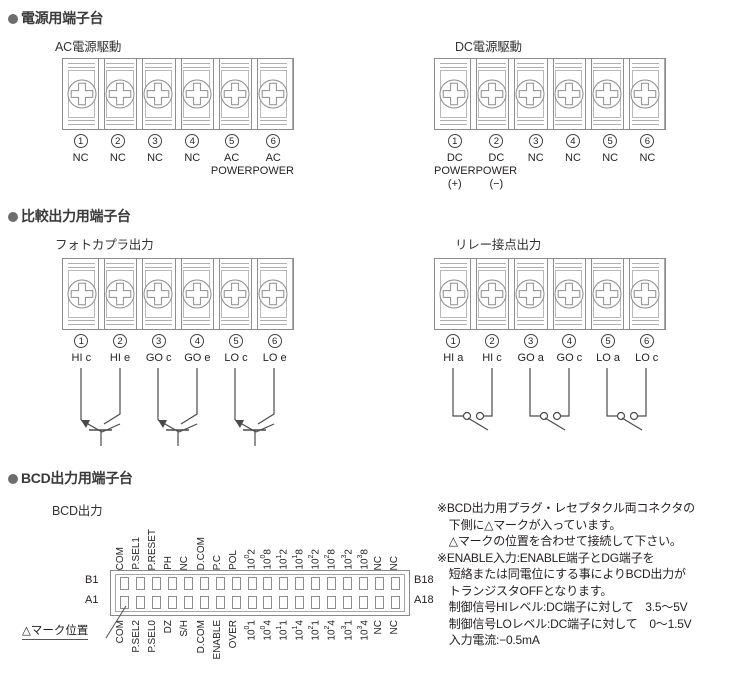 This screenshot has width=745, height=690. Describe the element at coordinates (153, 549) in the screenshot. I see `bcd-top-label-3: P.RESET` at that location.